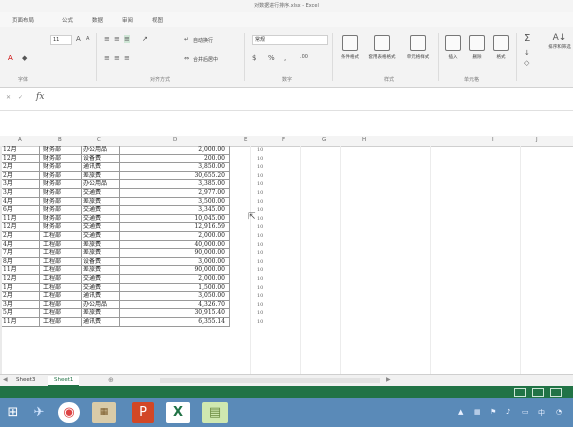 This screenshot has width=573, height=427. What do you see at coordinates (541, 413) in the screenshot?
I see `ime-icon: 中` at bounding box center [541, 413].